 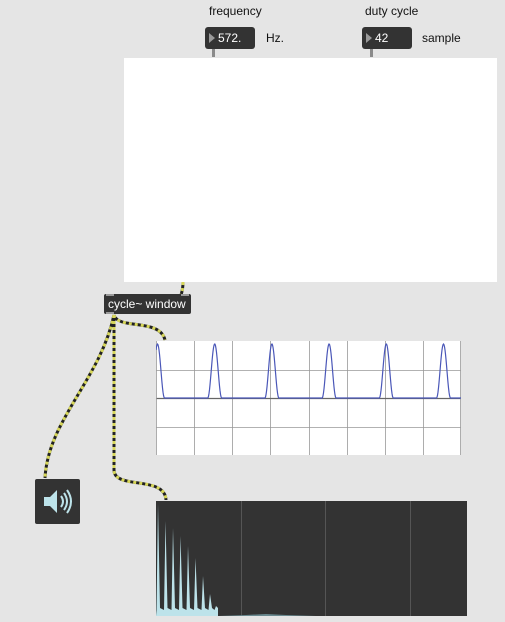 I want to click on scope-trace, so click(x=308, y=370).